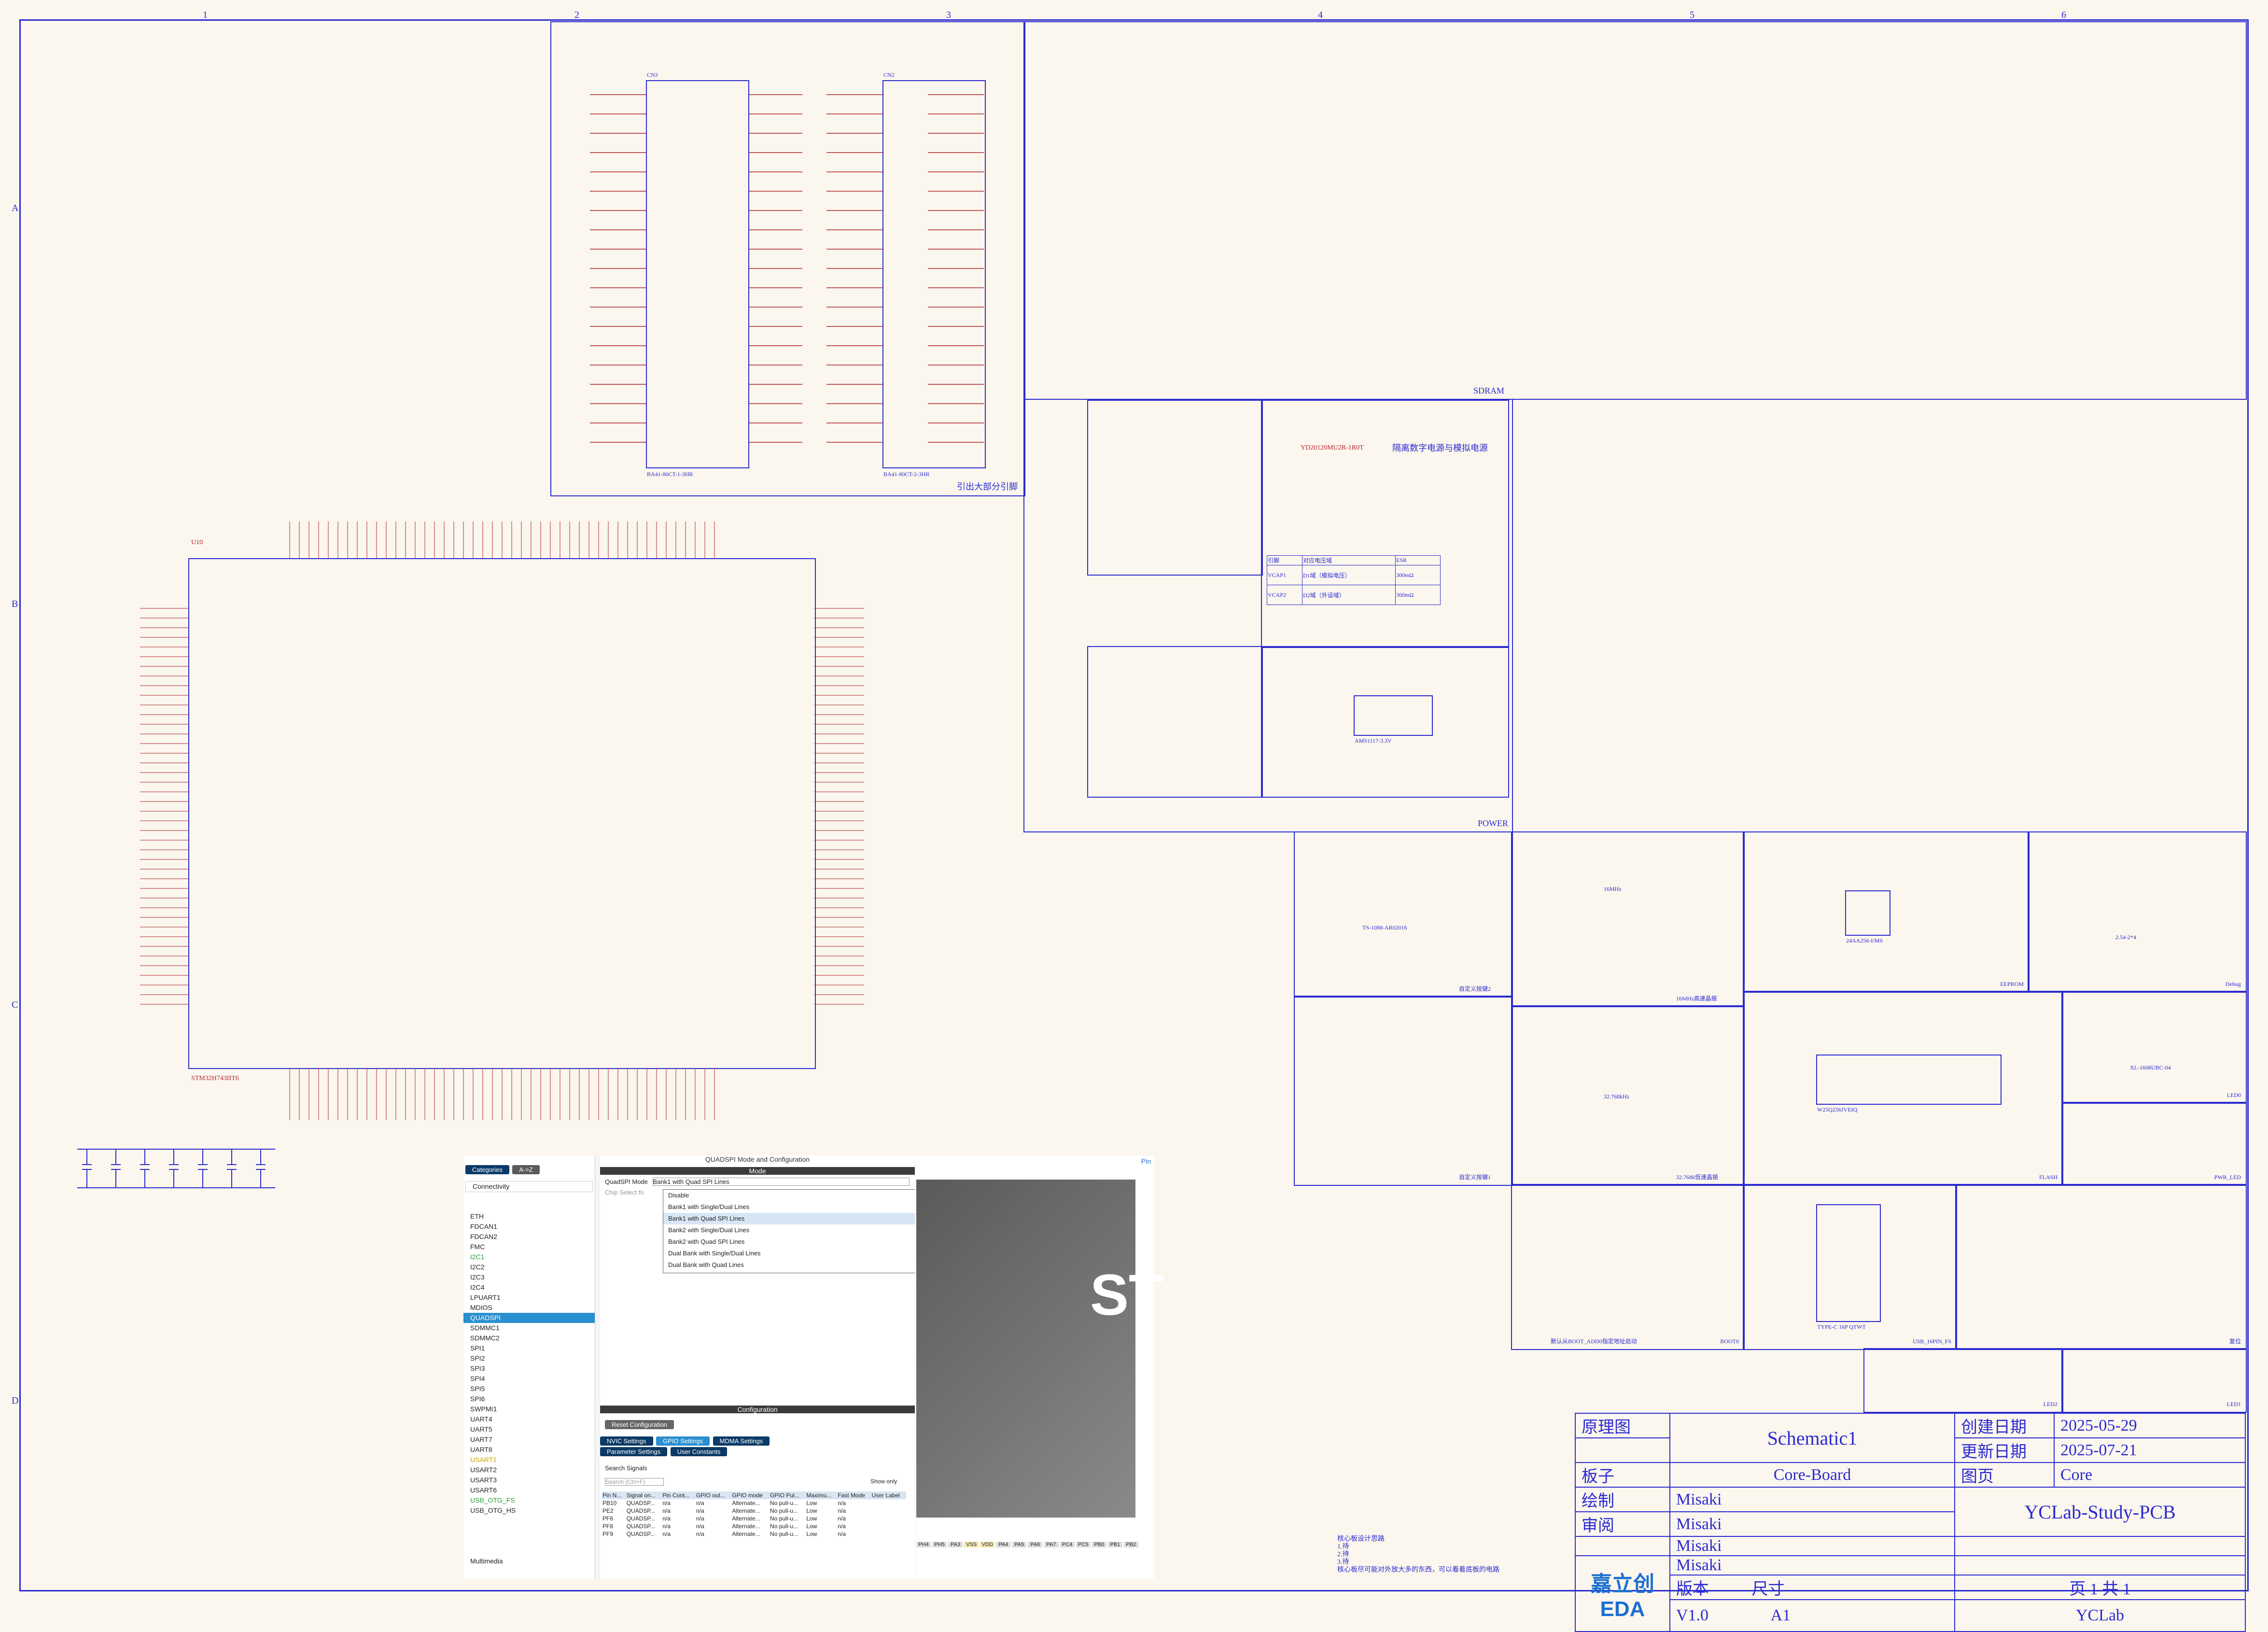  What do you see at coordinates (483, 1561) in the screenshot?
I see `multimedia-group: Multimedia` at bounding box center [483, 1561].